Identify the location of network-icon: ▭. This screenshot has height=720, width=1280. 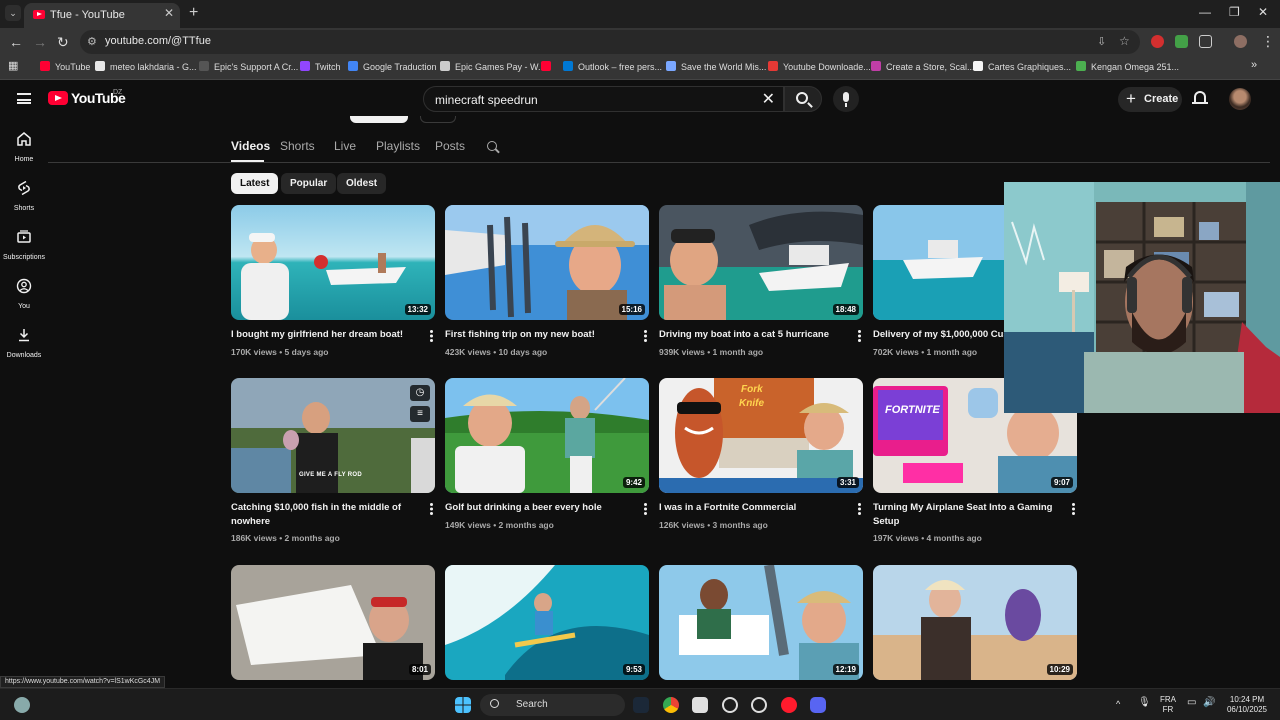
(1191, 703).